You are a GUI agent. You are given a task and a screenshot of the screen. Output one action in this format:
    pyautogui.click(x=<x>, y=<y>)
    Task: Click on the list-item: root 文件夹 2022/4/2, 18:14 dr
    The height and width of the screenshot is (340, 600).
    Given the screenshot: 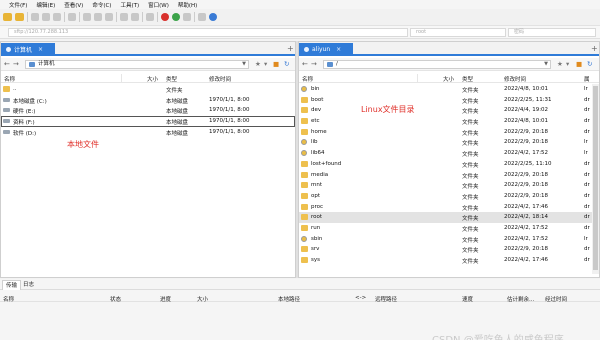 What is the action you would take?
    pyautogui.click(x=449, y=217)
    